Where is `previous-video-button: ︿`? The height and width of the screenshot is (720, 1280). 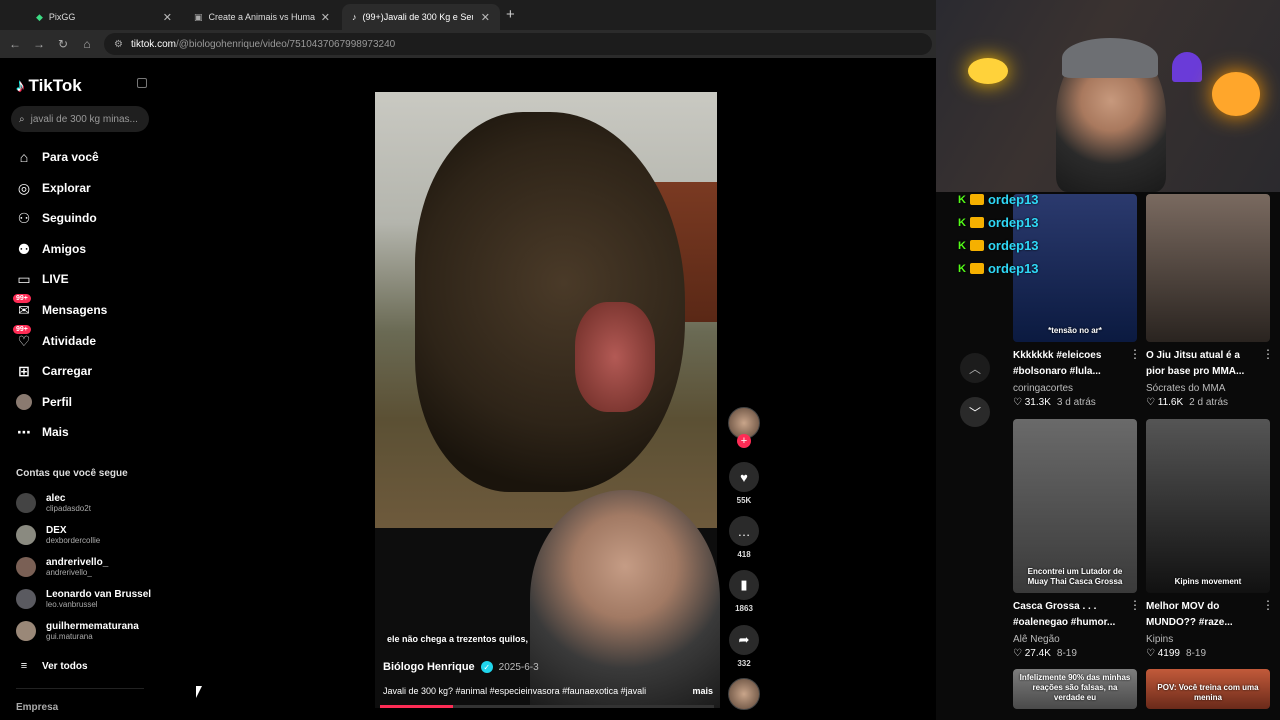 previous-video-button: ︿ is located at coordinates (975, 368).